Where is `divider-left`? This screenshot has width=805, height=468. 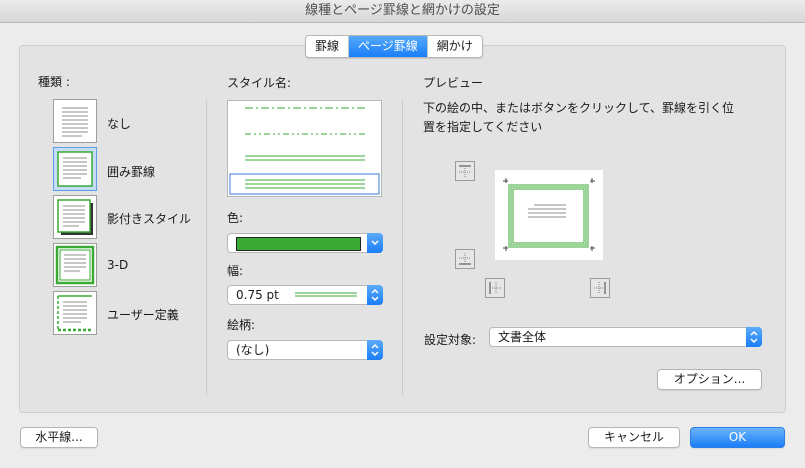 divider-left is located at coordinates (206, 247).